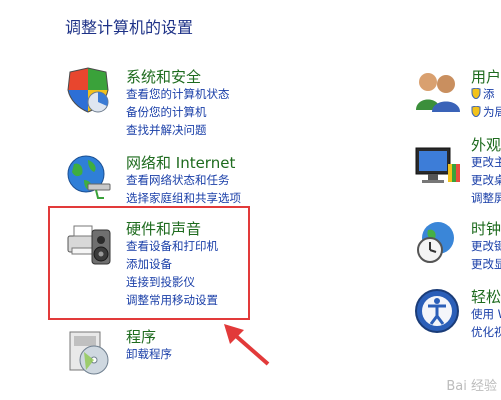 Image resolution: width=501 pixels, height=400 pixels. What do you see at coordinates (183, 180) in the screenshot?
I see `link-network-status: 查看网络状态和任务` at bounding box center [183, 180].